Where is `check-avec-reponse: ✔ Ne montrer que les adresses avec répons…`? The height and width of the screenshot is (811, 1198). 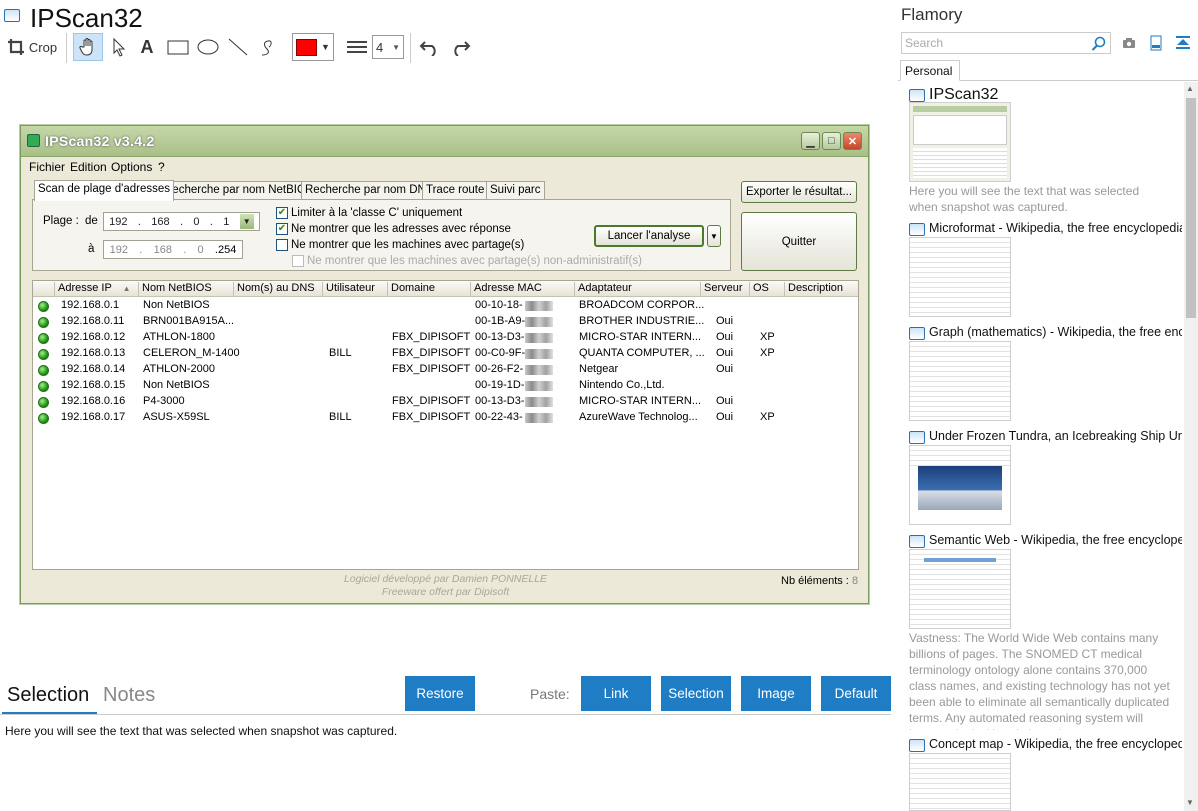 check-avec-reponse: ✔ Ne montrer que les adresses avec répons… is located at coordinates (393, 229).